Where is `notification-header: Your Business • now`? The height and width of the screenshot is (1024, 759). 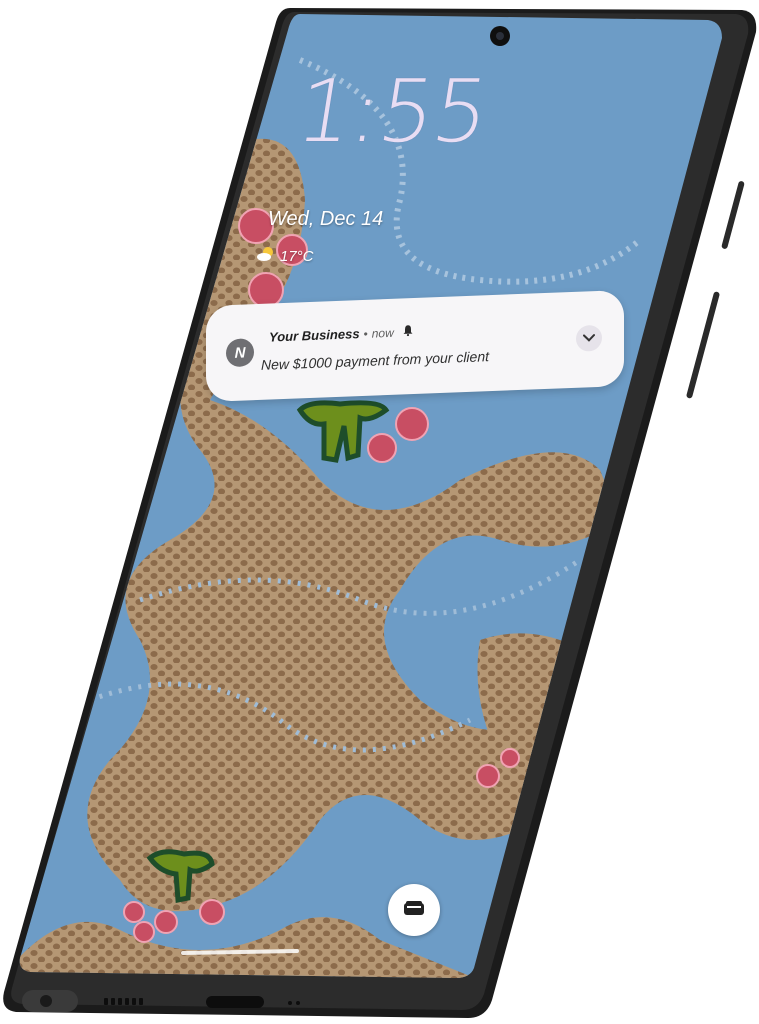 notification-header: Your Business • now is located at coordinates (341, 334).